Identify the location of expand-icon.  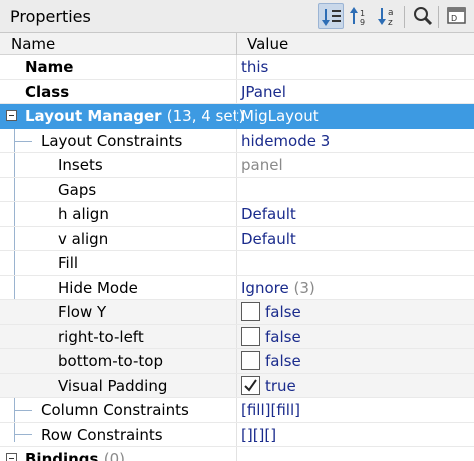
(11, 457).